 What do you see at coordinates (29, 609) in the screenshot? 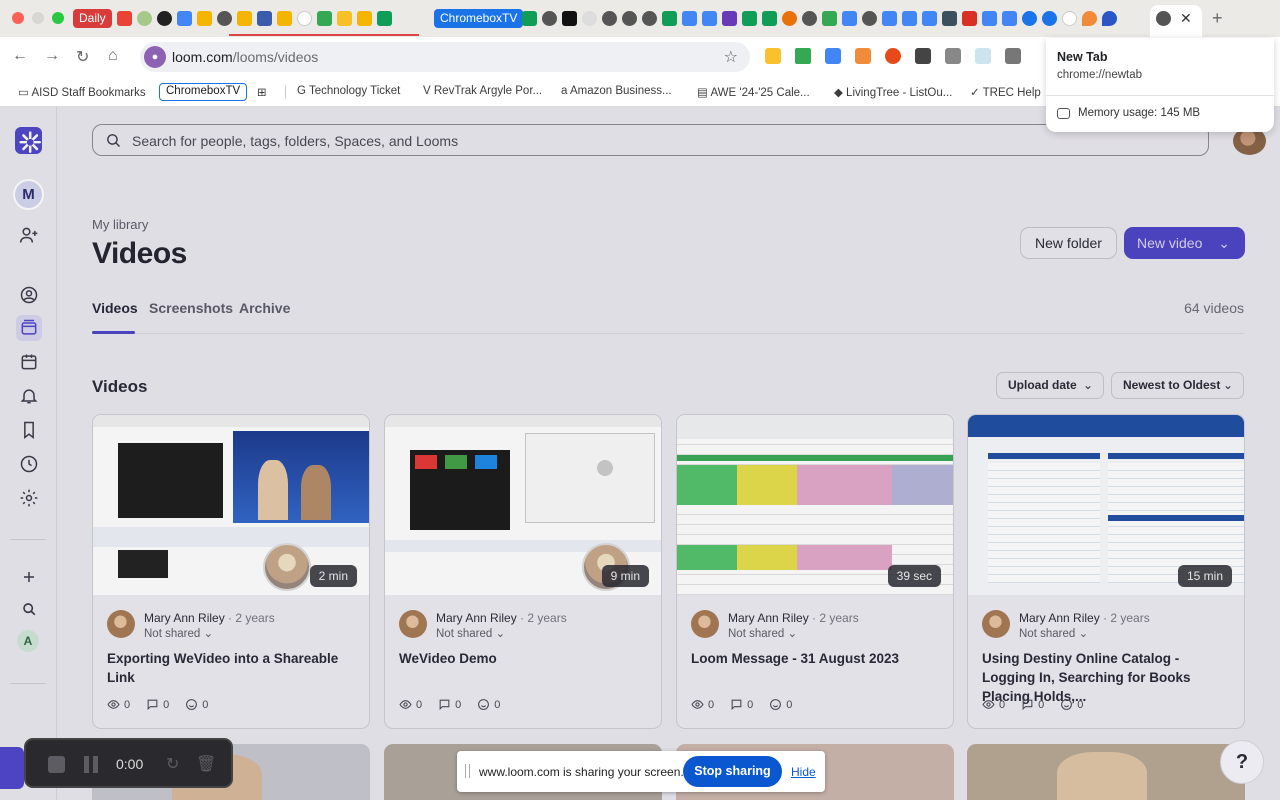
I see `search-icon` at bounding box center [29, 609].